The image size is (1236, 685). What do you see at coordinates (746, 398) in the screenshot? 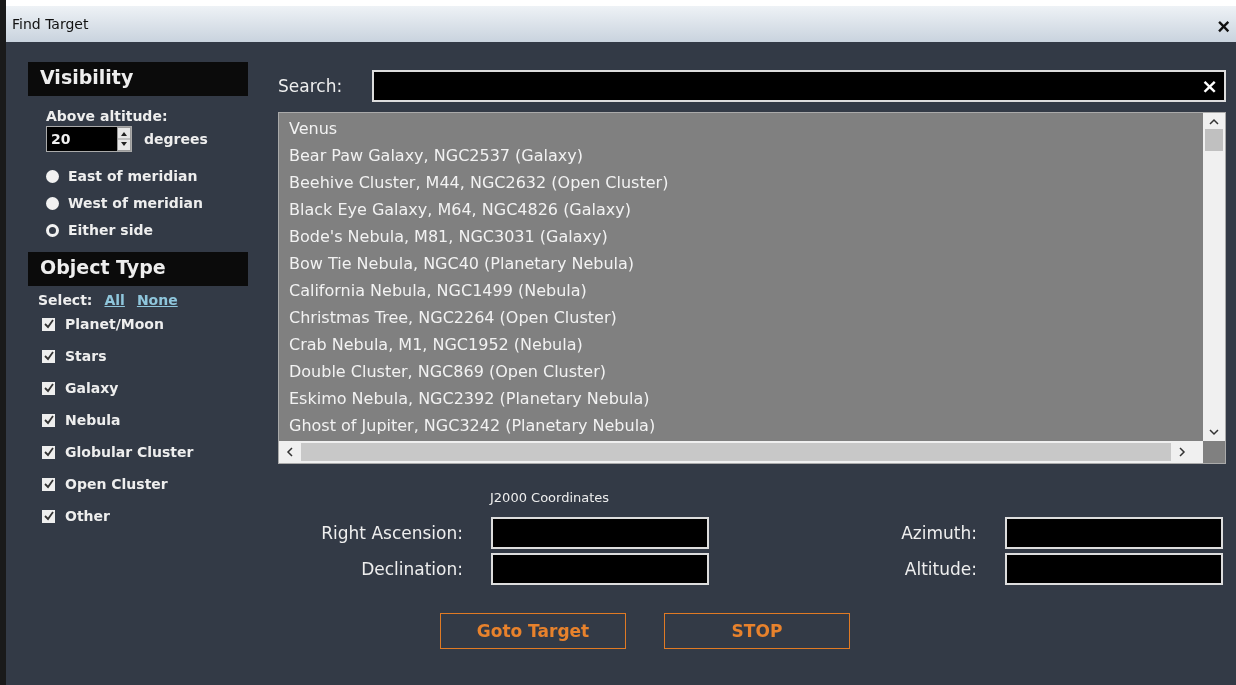
I see `result-item: Eskimo Nebula, NGC2392 (Planetary Nebula)` at bounding box center [746, 398].